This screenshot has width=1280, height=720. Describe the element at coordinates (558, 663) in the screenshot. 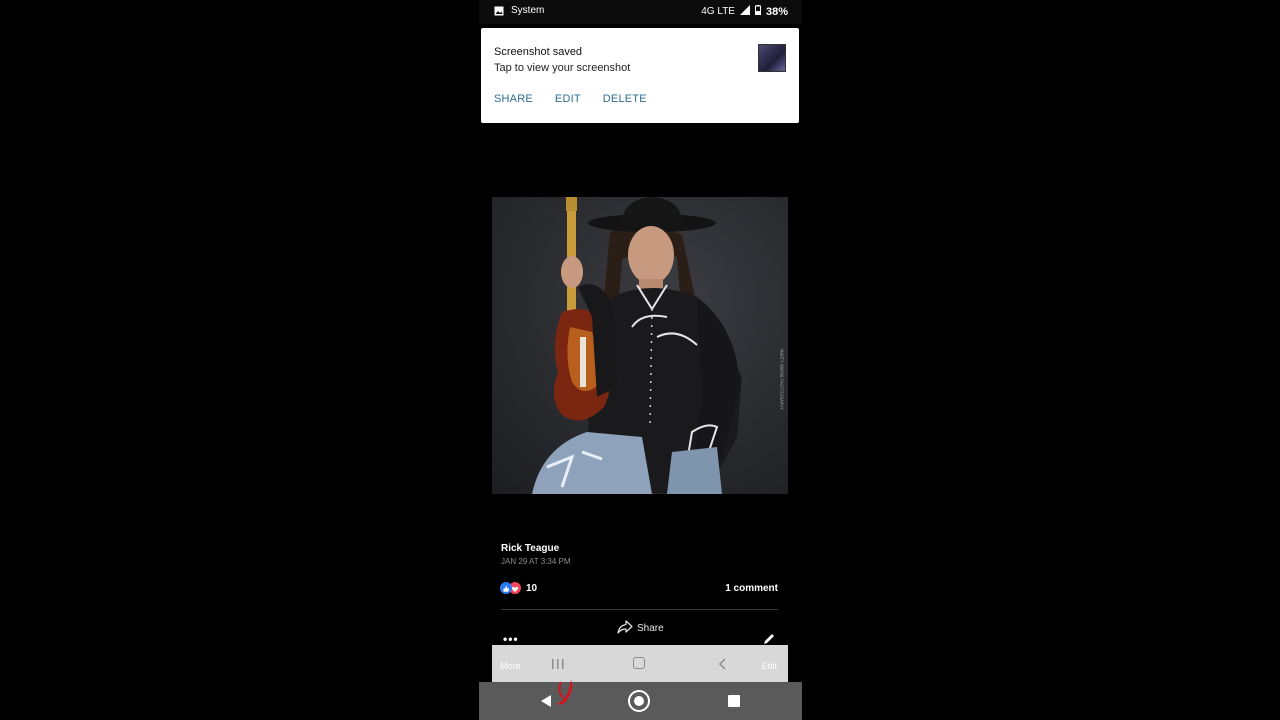

I see `recents-lines-icon` at that location.